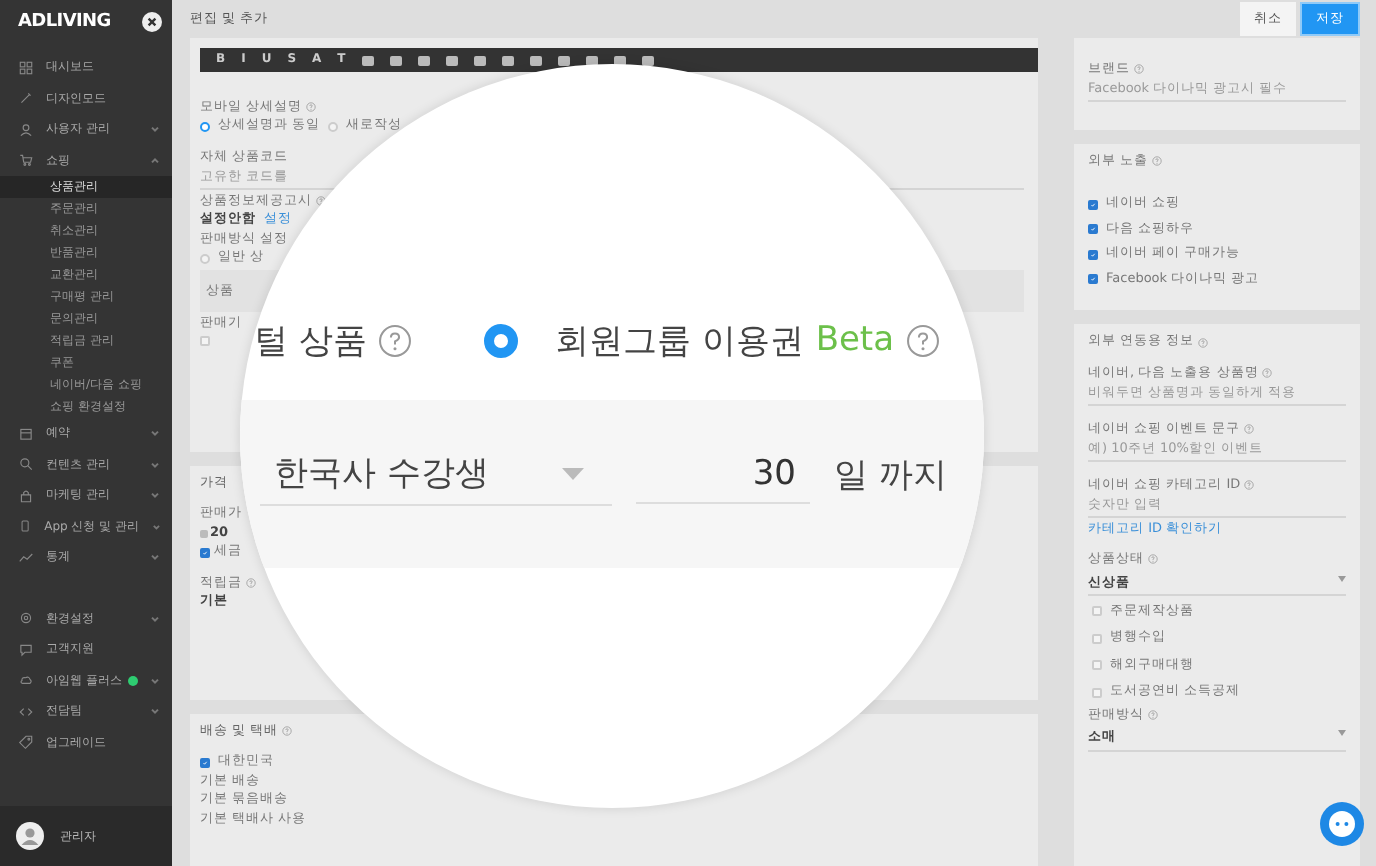 Image resolution: width=1376 pixels, height=866 pixels. I want to click on search-icon, so click(26, 464).